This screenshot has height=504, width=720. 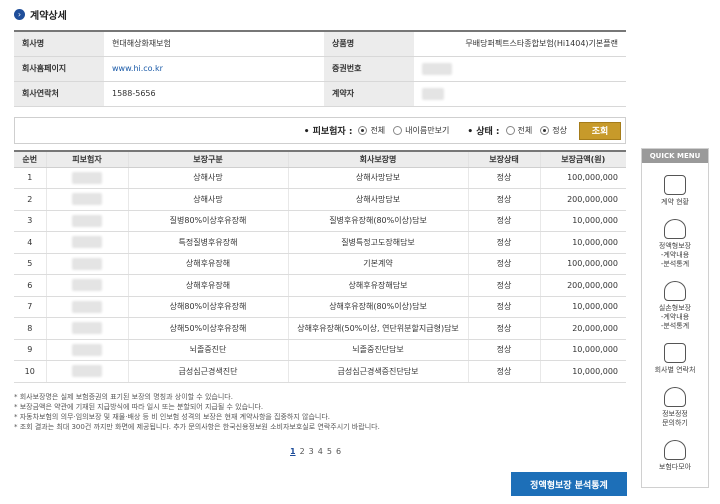 I want to click on col-header-insured: 피보험자, so click(x=86, y=159).